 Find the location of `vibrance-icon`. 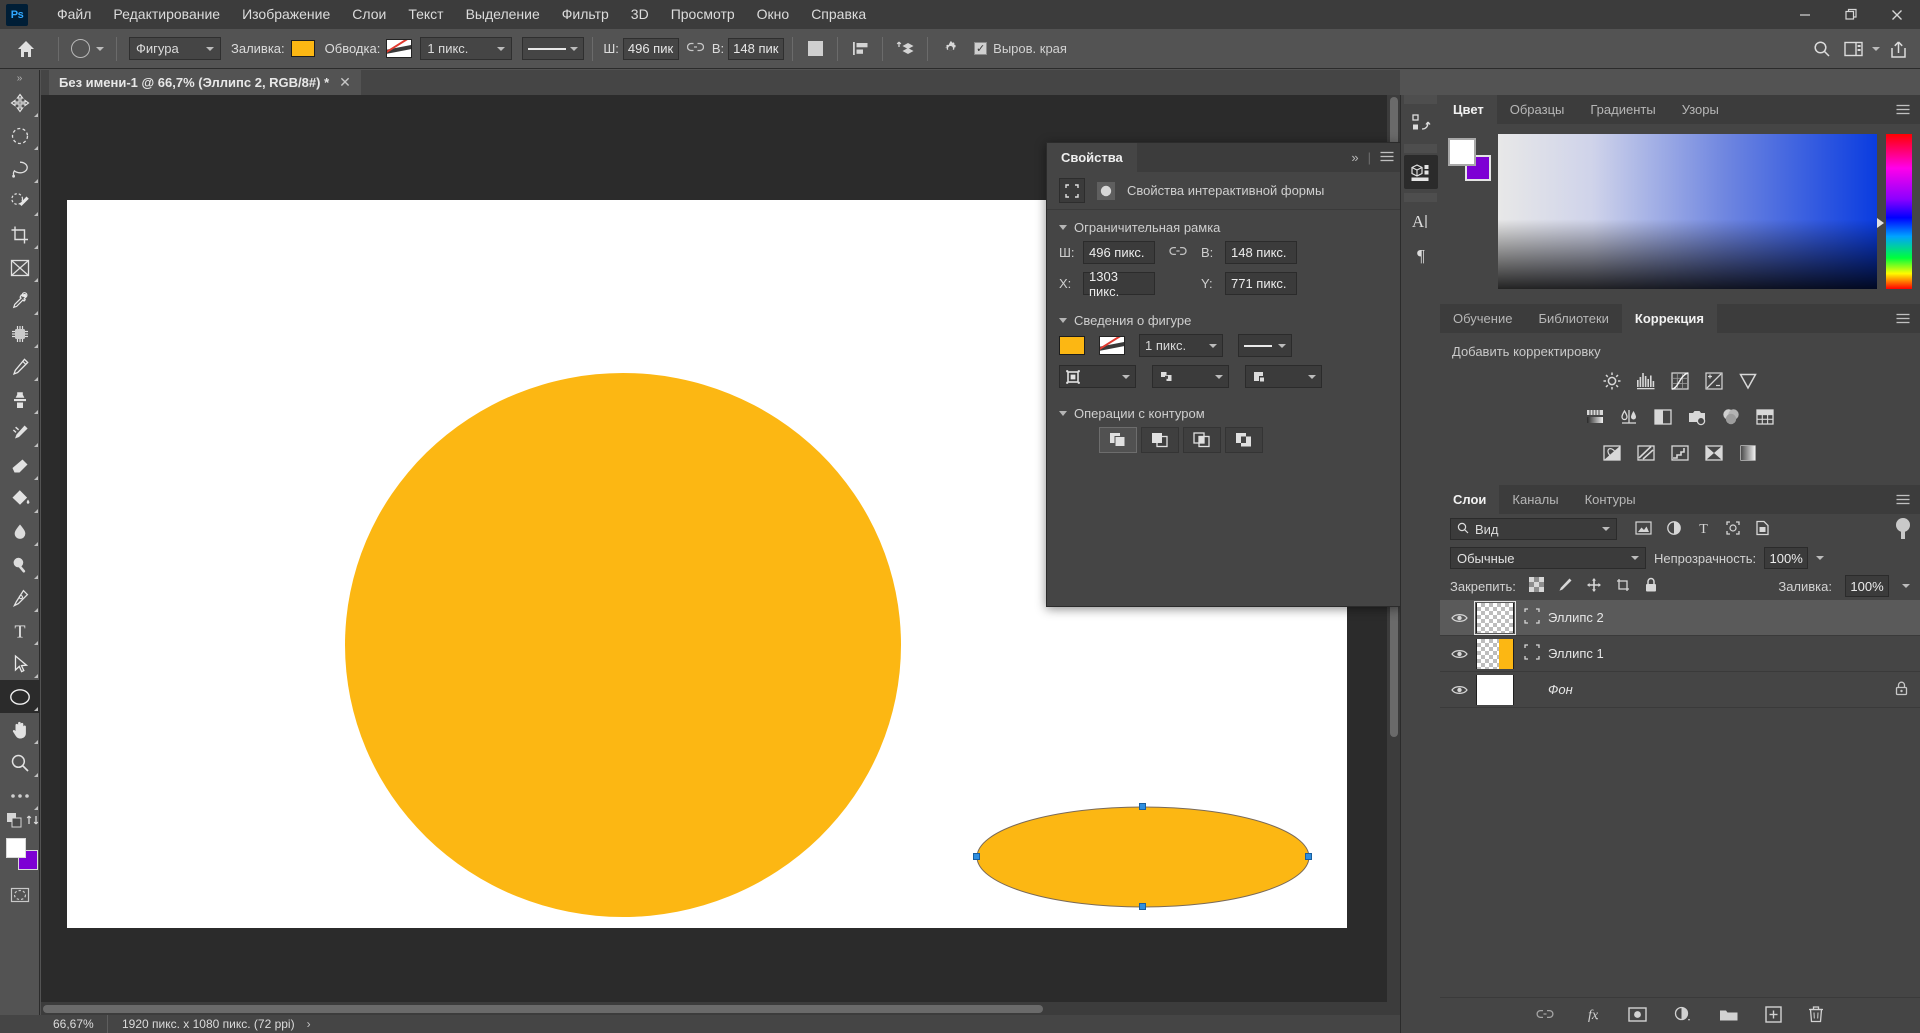

vibrance-icon is located at coordinates (1748, 381).